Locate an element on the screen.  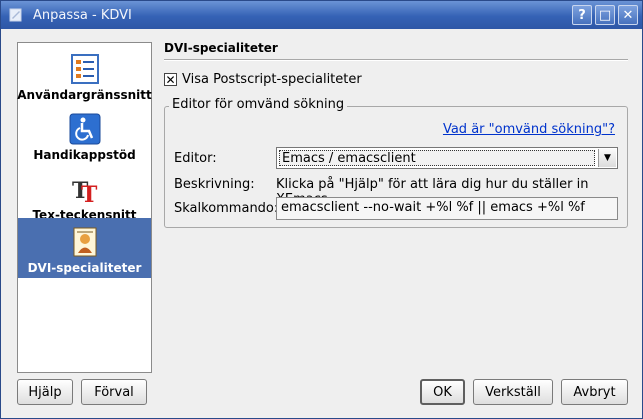
editor-select: Emacs / emacsclient ▼ is located at coordinates (447, 158).